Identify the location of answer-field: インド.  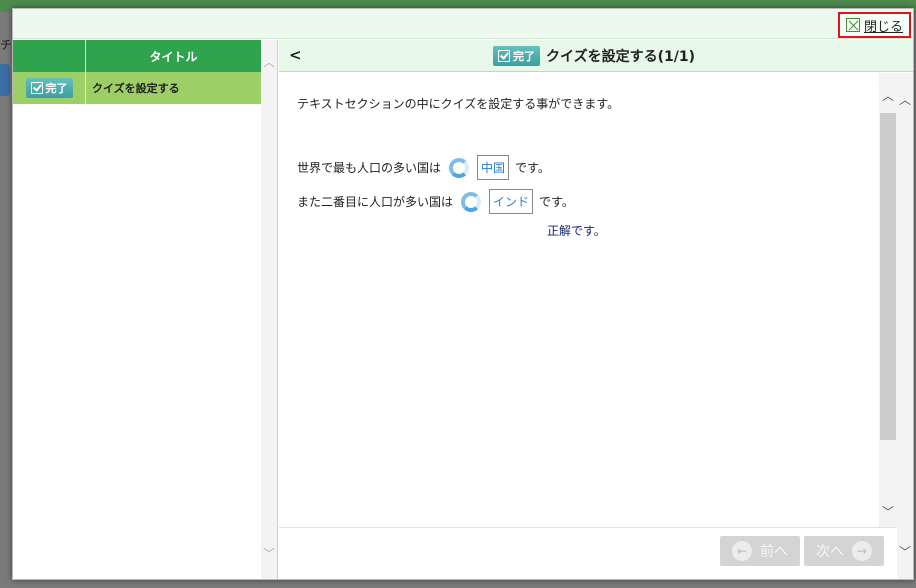
(511, 201).